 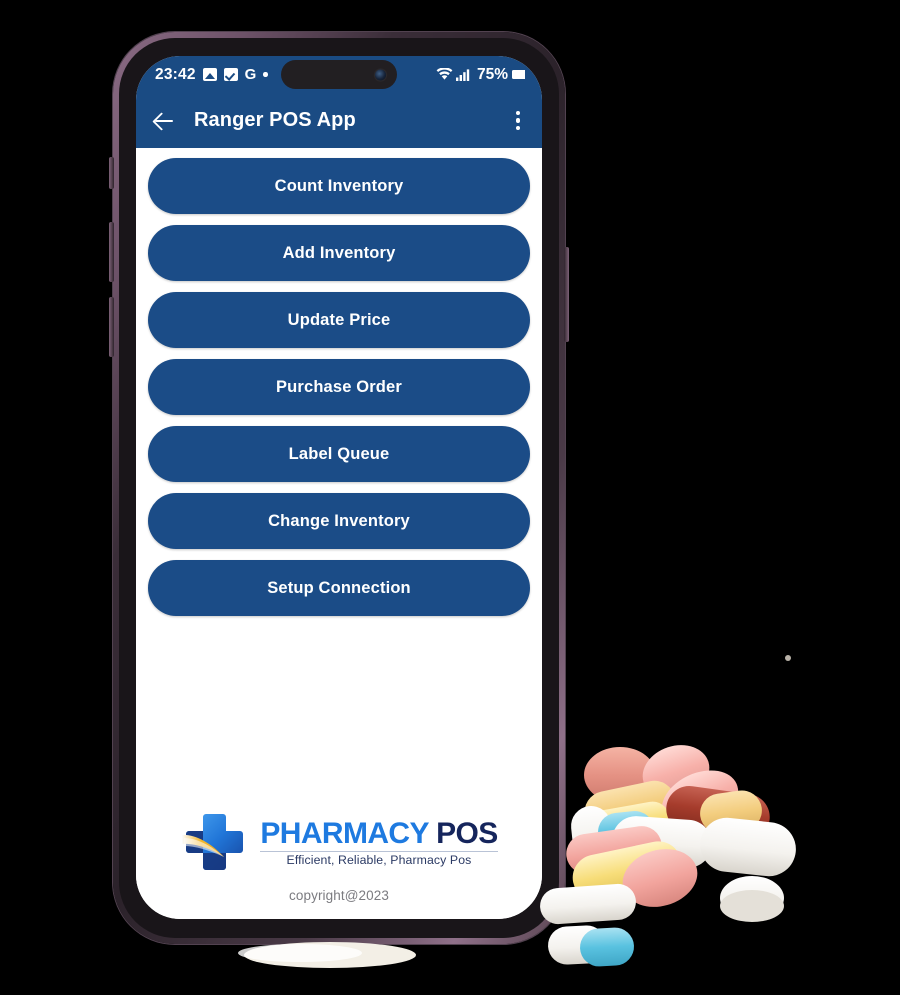 I want to click on wifi-icon, so click(x=444, y=74).